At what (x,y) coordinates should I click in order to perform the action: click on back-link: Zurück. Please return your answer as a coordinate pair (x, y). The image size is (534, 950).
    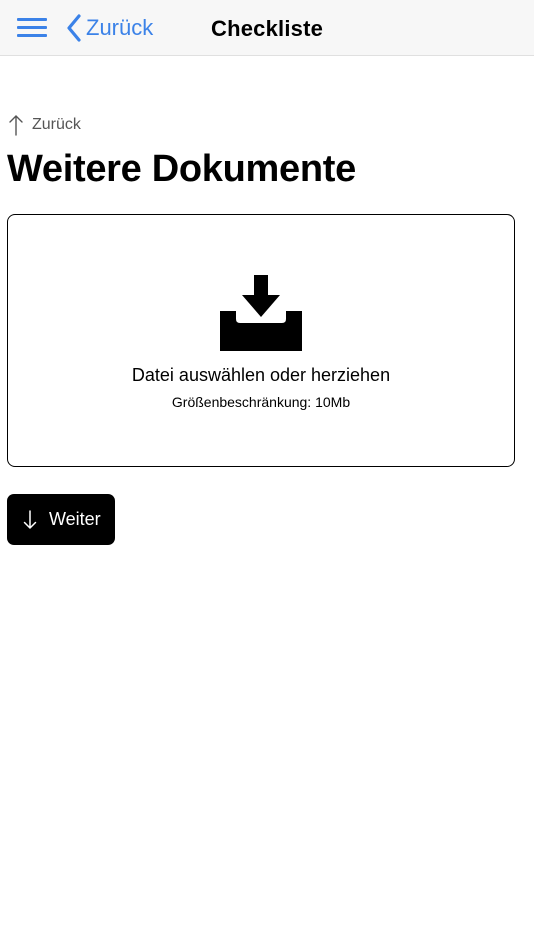
    Looking at the image, I should click on (44, 125).